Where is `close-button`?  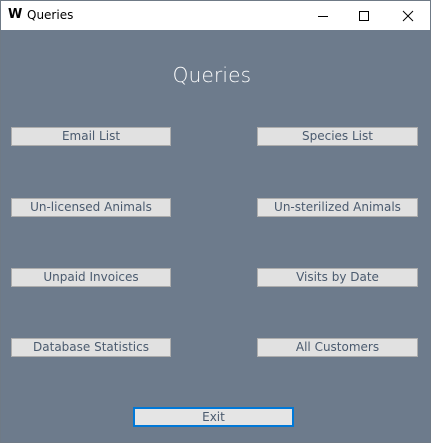
close-button is located at coordinates (407, 15).